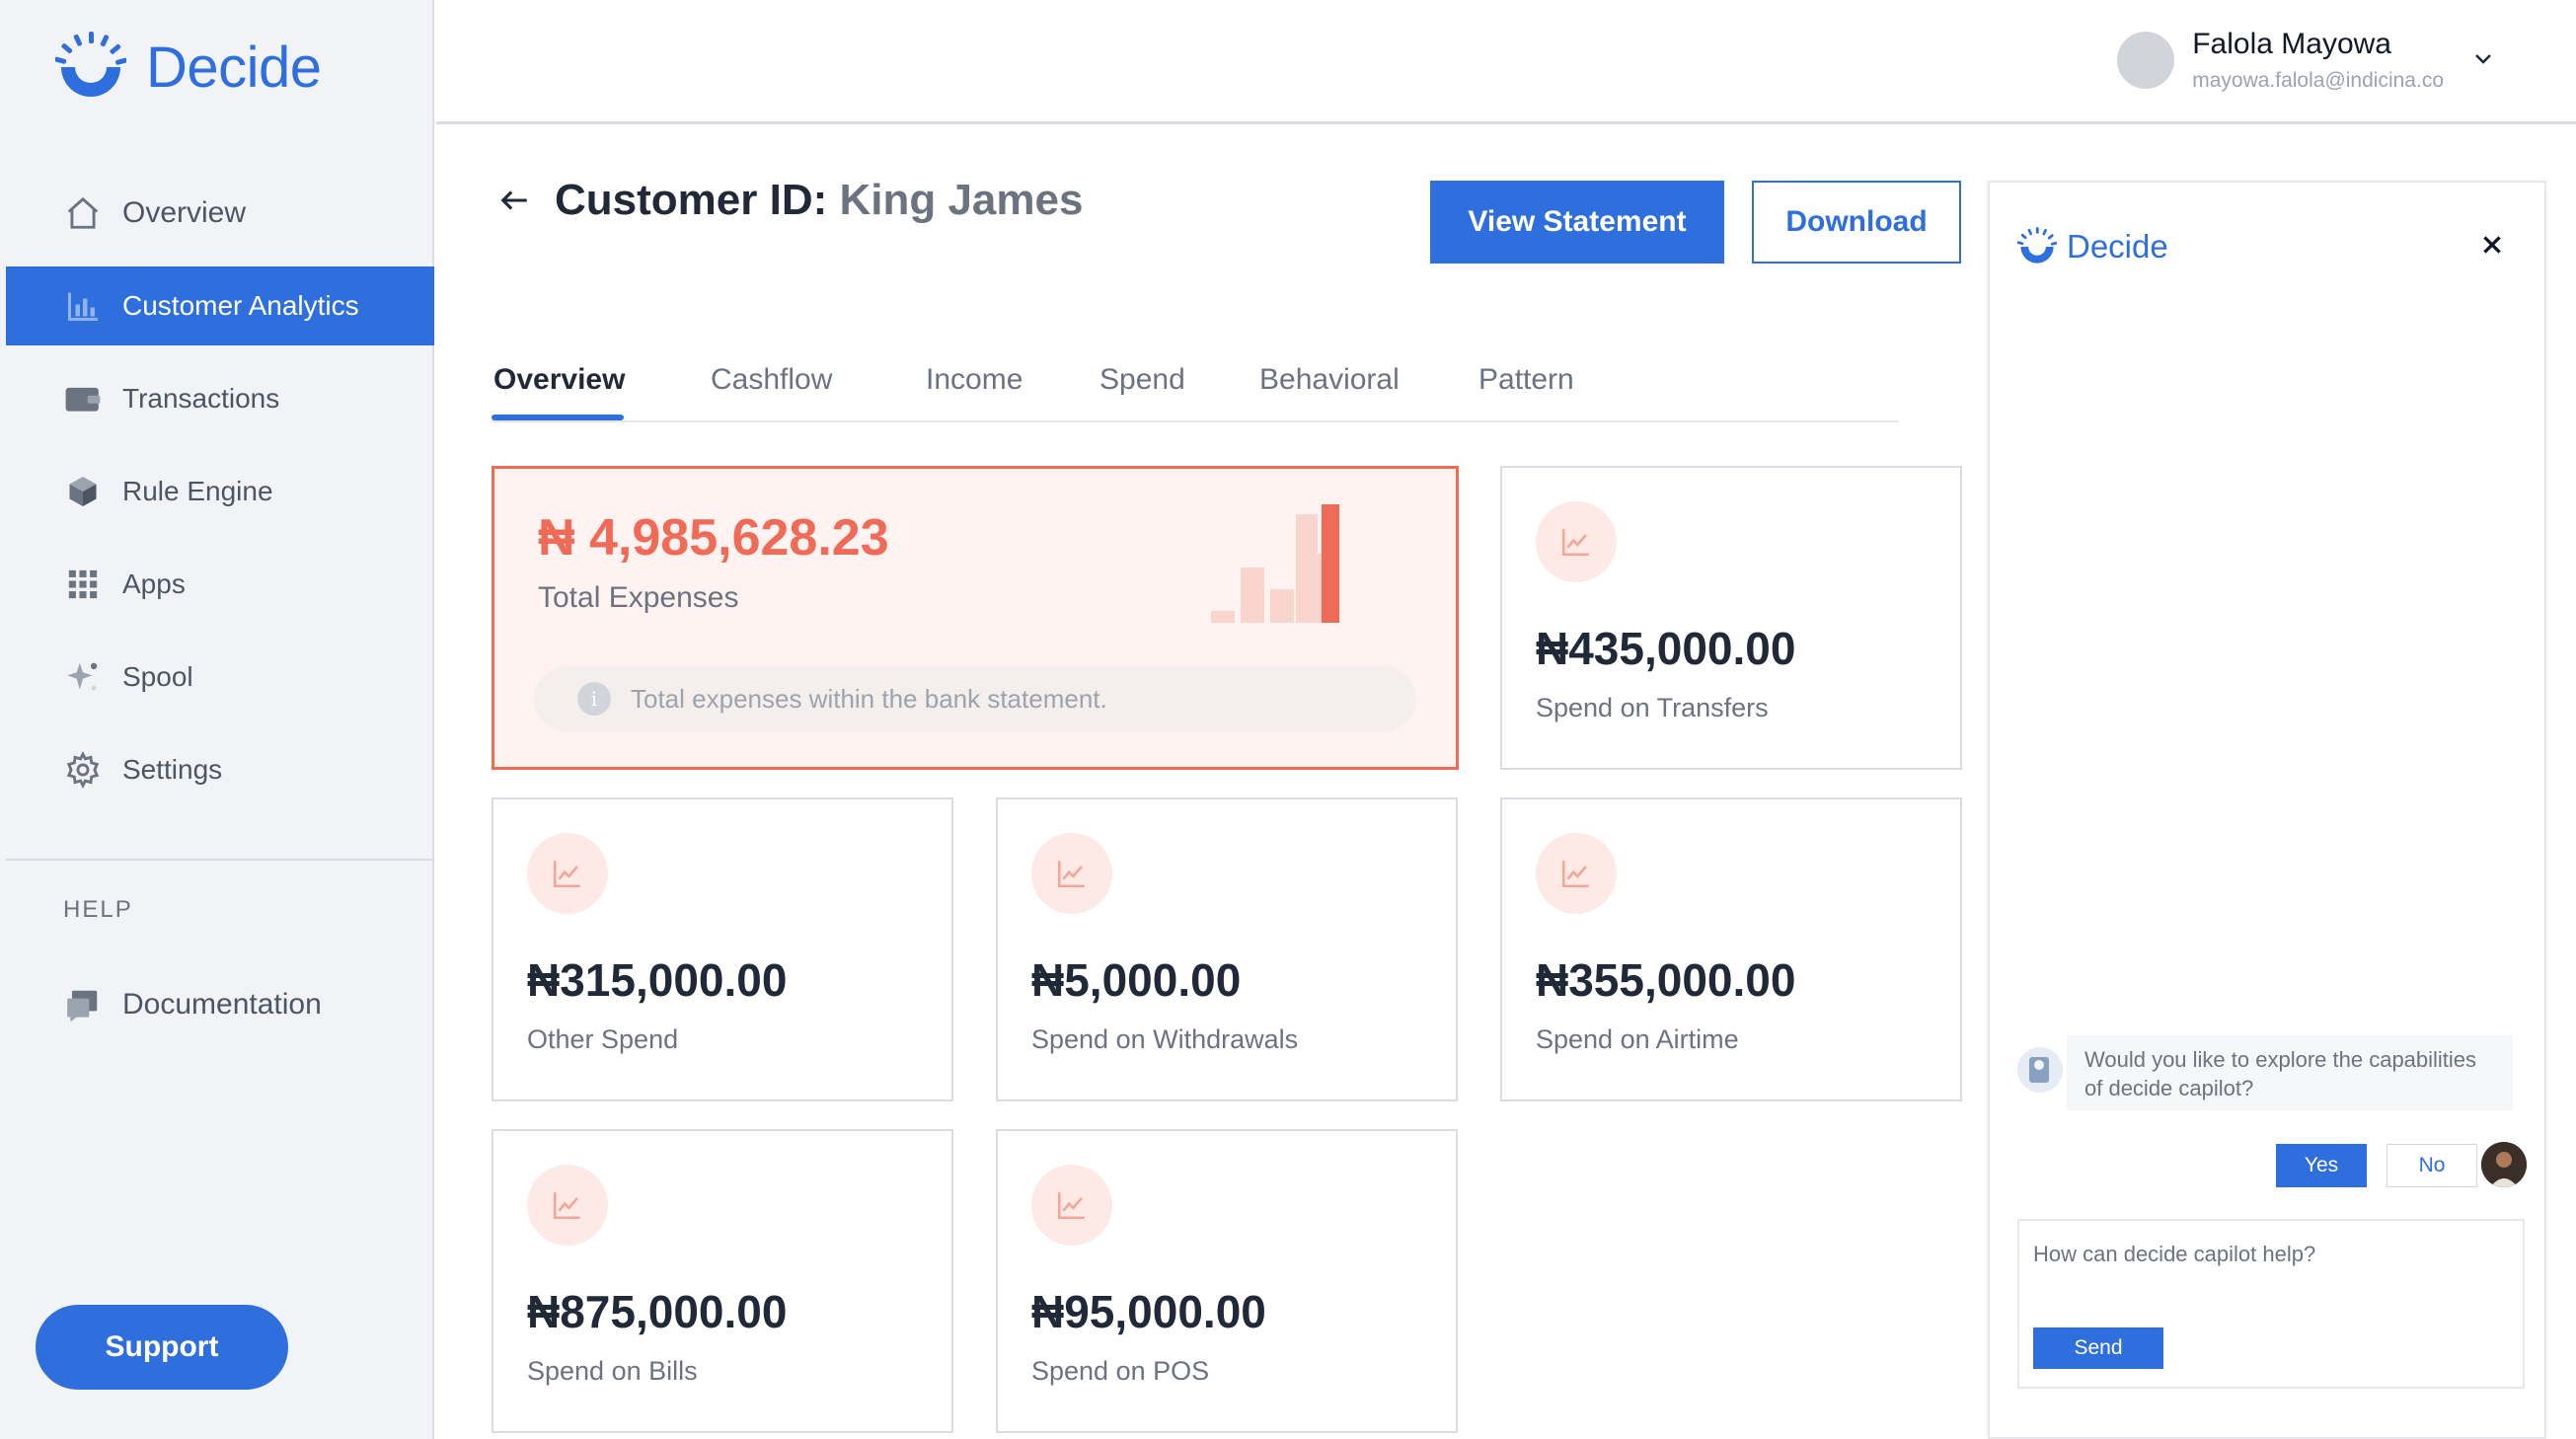 The image size is (2576, 1439). Describe the element at coordinates (220, 584) in the screenshot. I see `sidebar-item-apps: Apps` at that location.